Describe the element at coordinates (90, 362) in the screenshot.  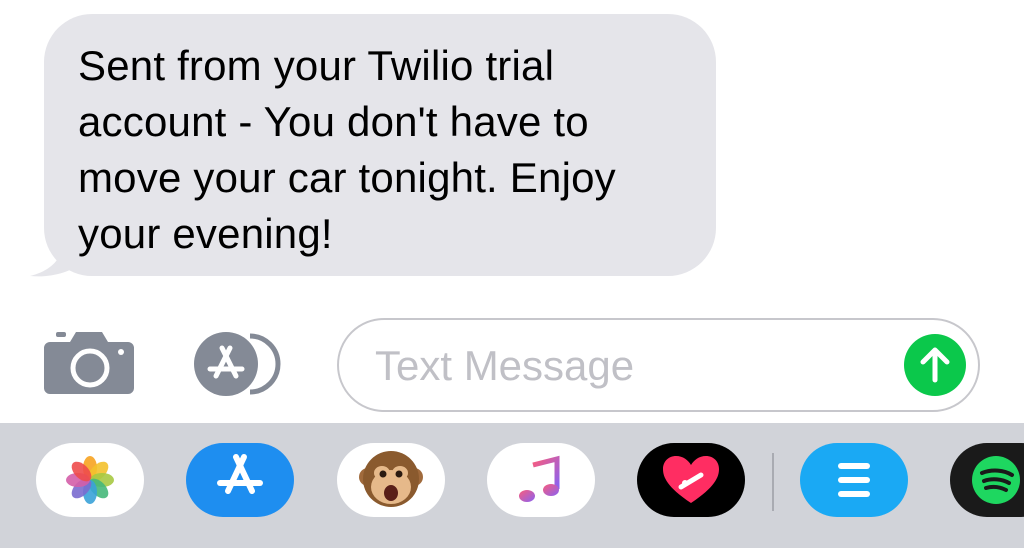
I see `camera-icon` at that location.